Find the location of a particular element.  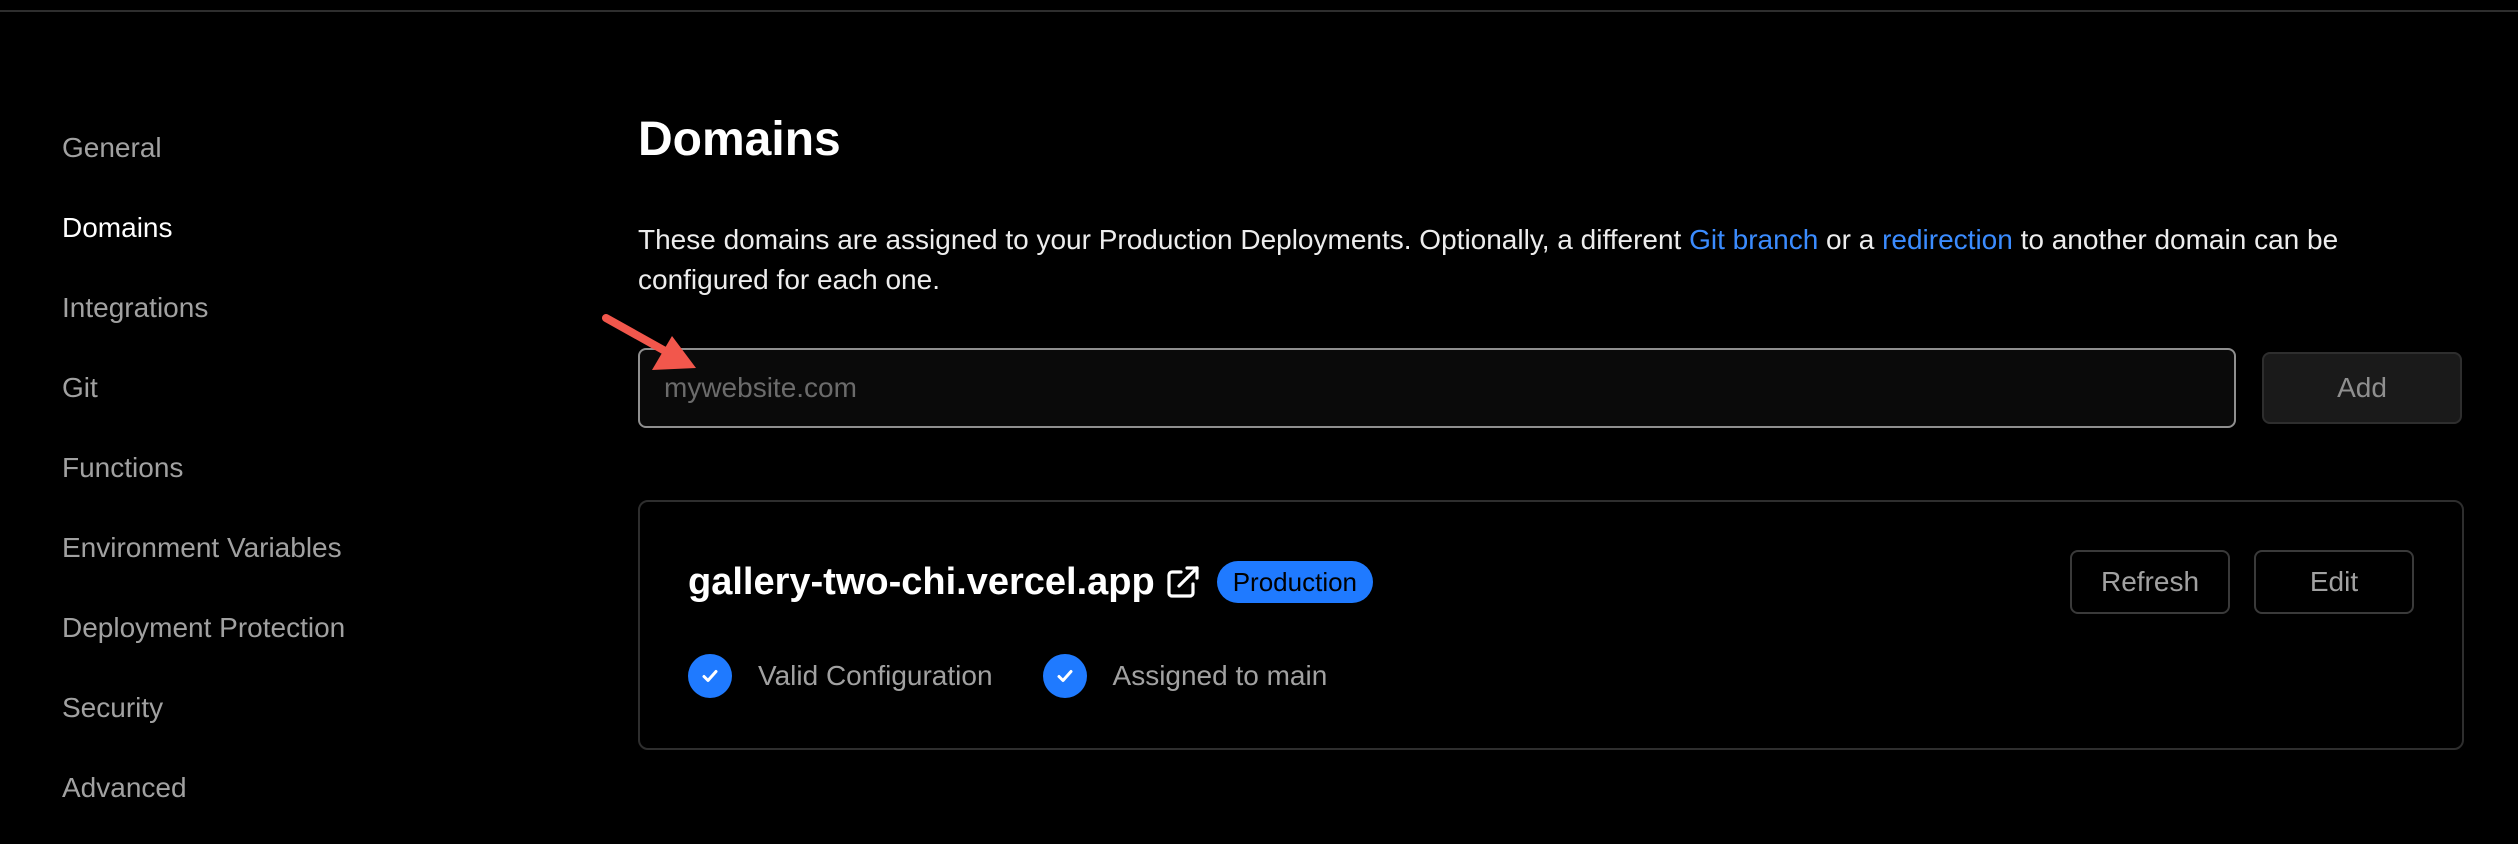

status-valid-configuration: Valid Configuration is located at coordinates (840, 676).